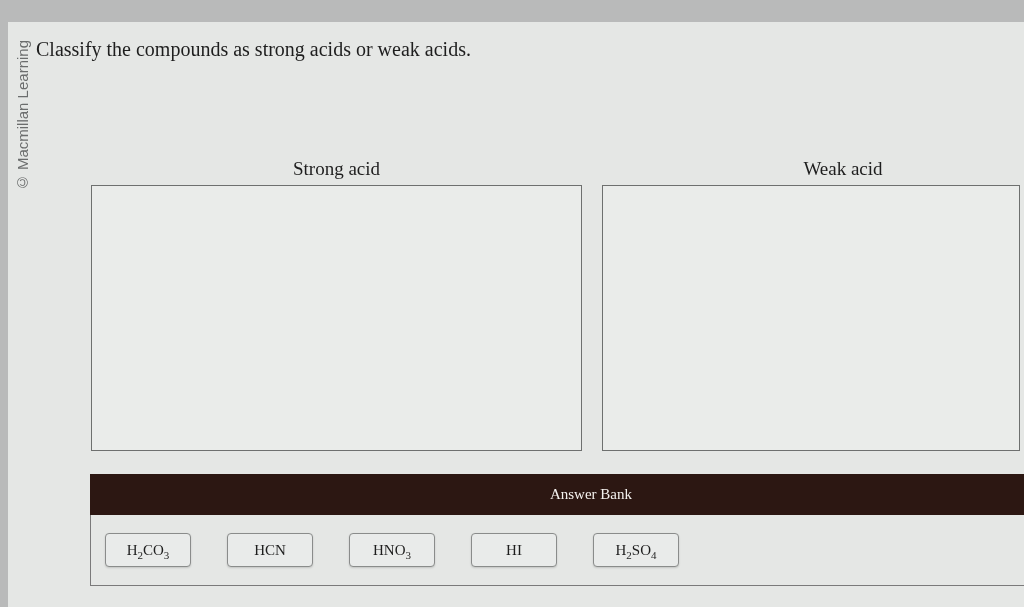 Image resolution: width=1024 pixels, height=607 pixels. What do you see at coordinates (254, 49) in the screenshot?
I see `question-text: Classify the compounds as strong acids or weak acids.` at bounding box center [254, 49].